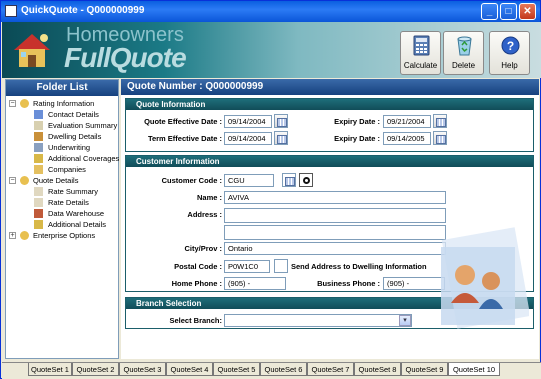  Describe the element at coordinates (329, 104) in the screenshot. I see `section-title: Quote Information` at that location.